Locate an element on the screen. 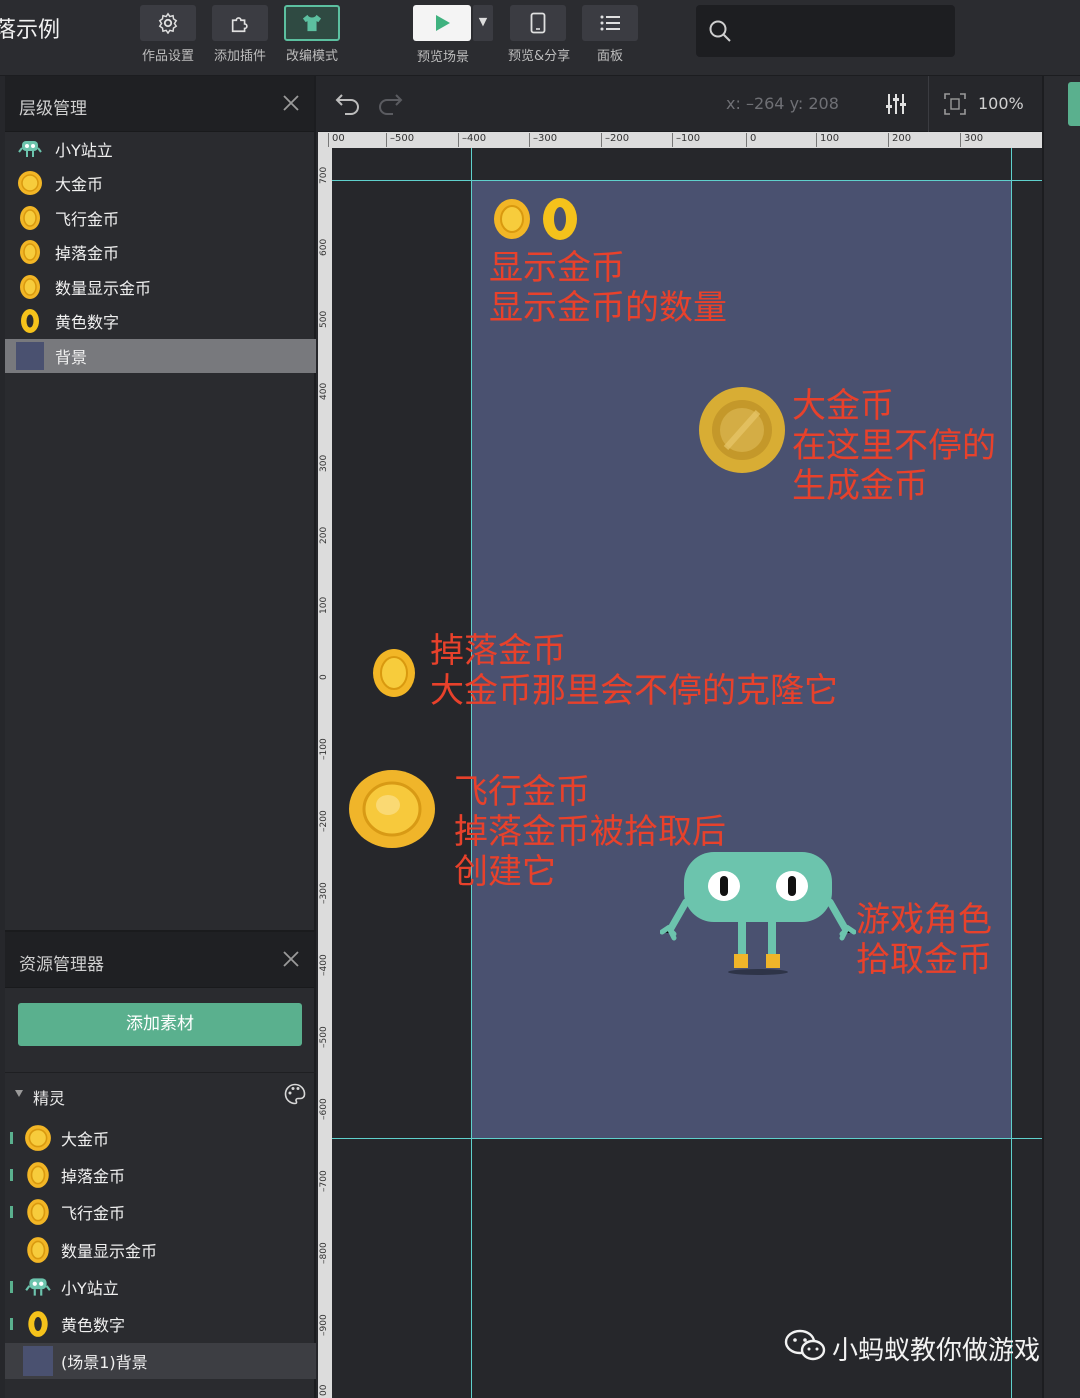  sprite-item-big-coin: 大金币 is located at coordinates (160, 1138).